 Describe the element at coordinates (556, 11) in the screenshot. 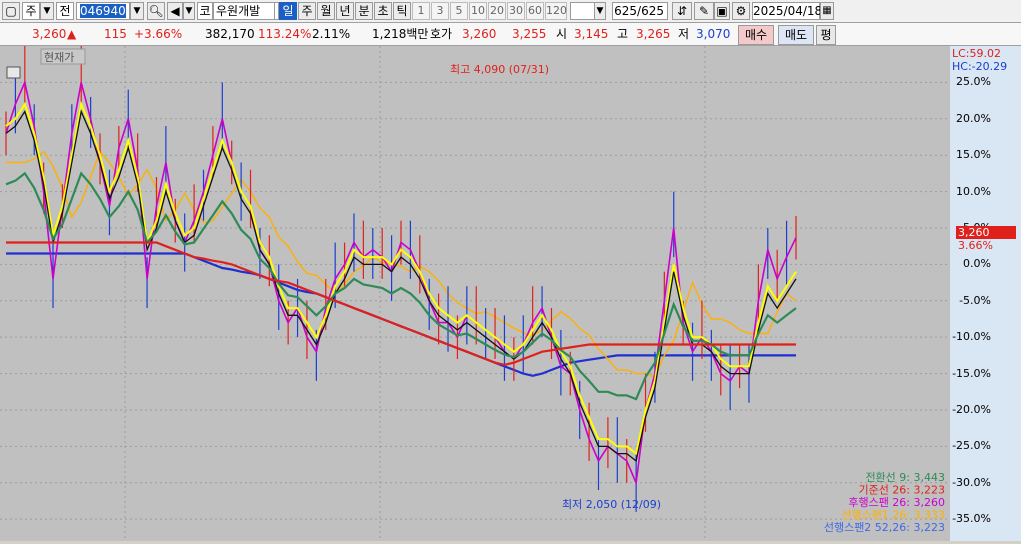

I see `interval-tab-120: 120` at that location.